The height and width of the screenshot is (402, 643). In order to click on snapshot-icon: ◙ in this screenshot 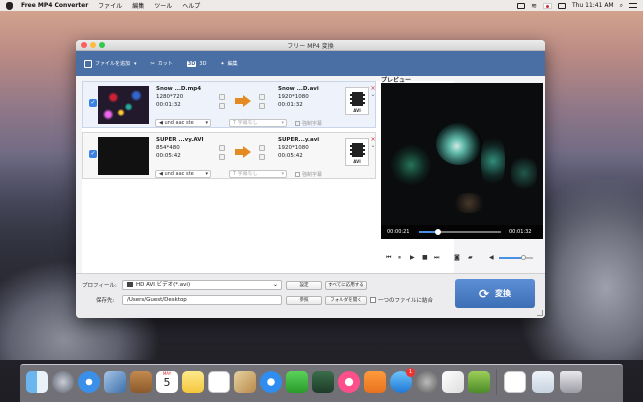, I will do `click(457, 257)`.